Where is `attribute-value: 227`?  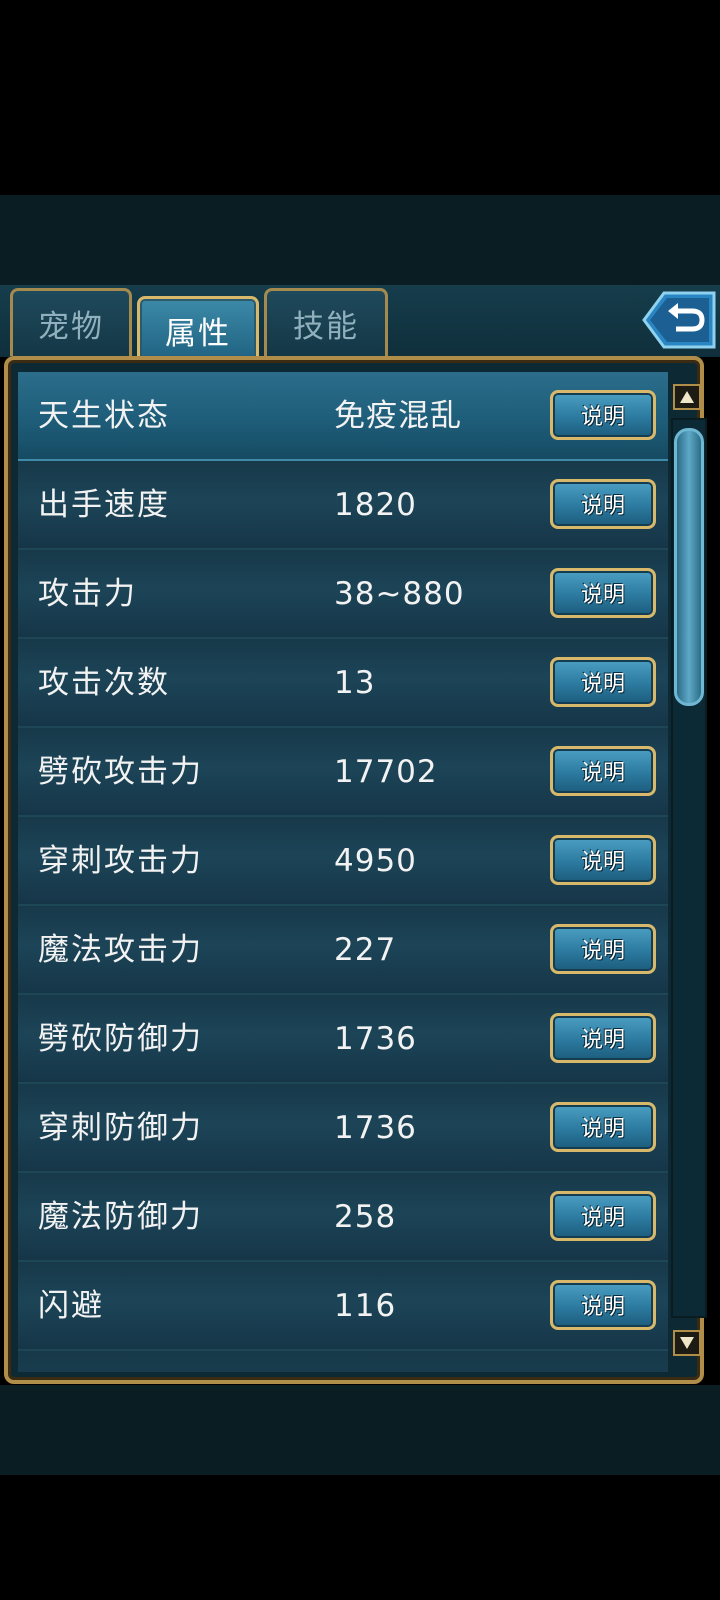
attribute-value: 227 is located at coordinates (365, 950).